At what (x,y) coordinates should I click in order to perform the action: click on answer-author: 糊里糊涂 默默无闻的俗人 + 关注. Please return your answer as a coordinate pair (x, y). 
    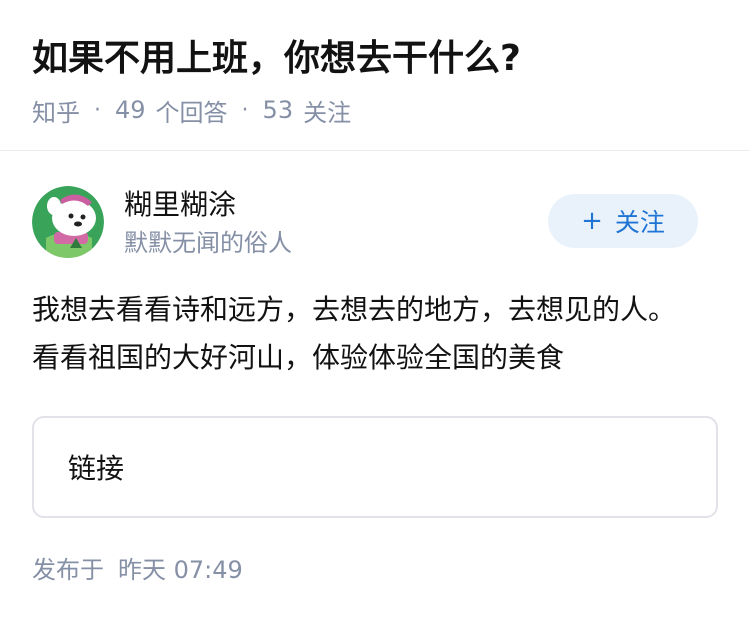
    Looking at the image, I should click on (375, 222).